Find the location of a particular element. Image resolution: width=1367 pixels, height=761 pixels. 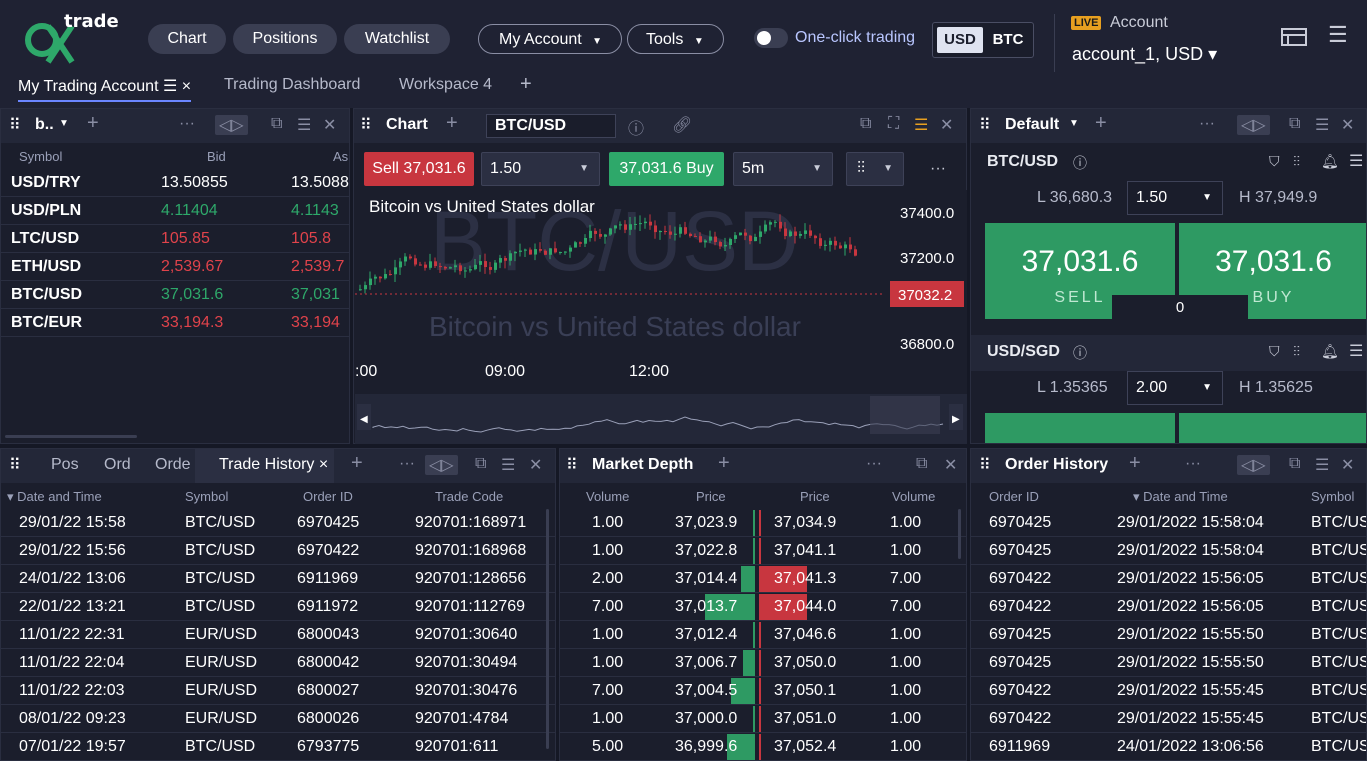

scrollbar is located at coordinates (71, 436).